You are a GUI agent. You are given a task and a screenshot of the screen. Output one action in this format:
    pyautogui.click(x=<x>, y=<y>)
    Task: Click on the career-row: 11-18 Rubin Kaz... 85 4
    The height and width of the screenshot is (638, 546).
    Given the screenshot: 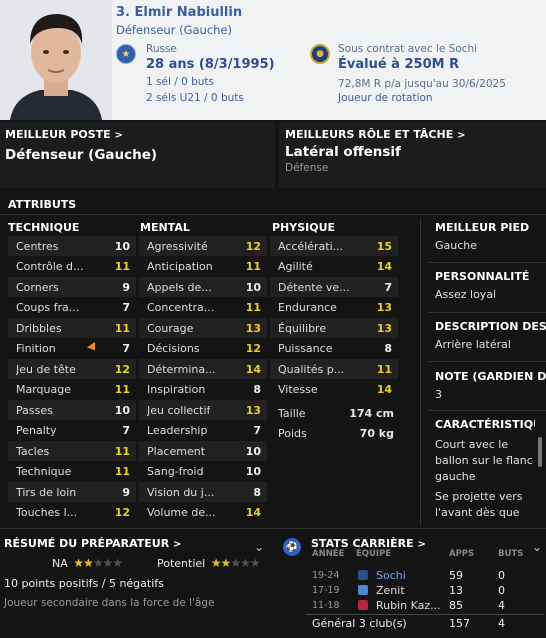 What is the action you would take?
    pyautogui.click(x=427, y=605)
    